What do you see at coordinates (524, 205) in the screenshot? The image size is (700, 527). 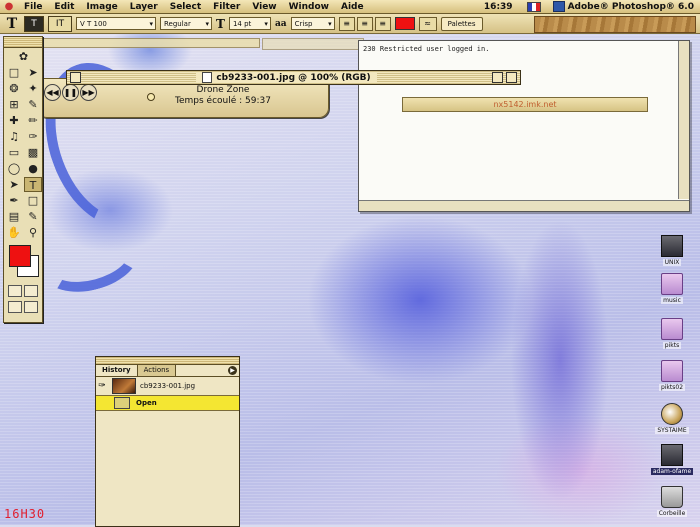 I see `horizontal-scrollbar` at bounding box center [524, 205].